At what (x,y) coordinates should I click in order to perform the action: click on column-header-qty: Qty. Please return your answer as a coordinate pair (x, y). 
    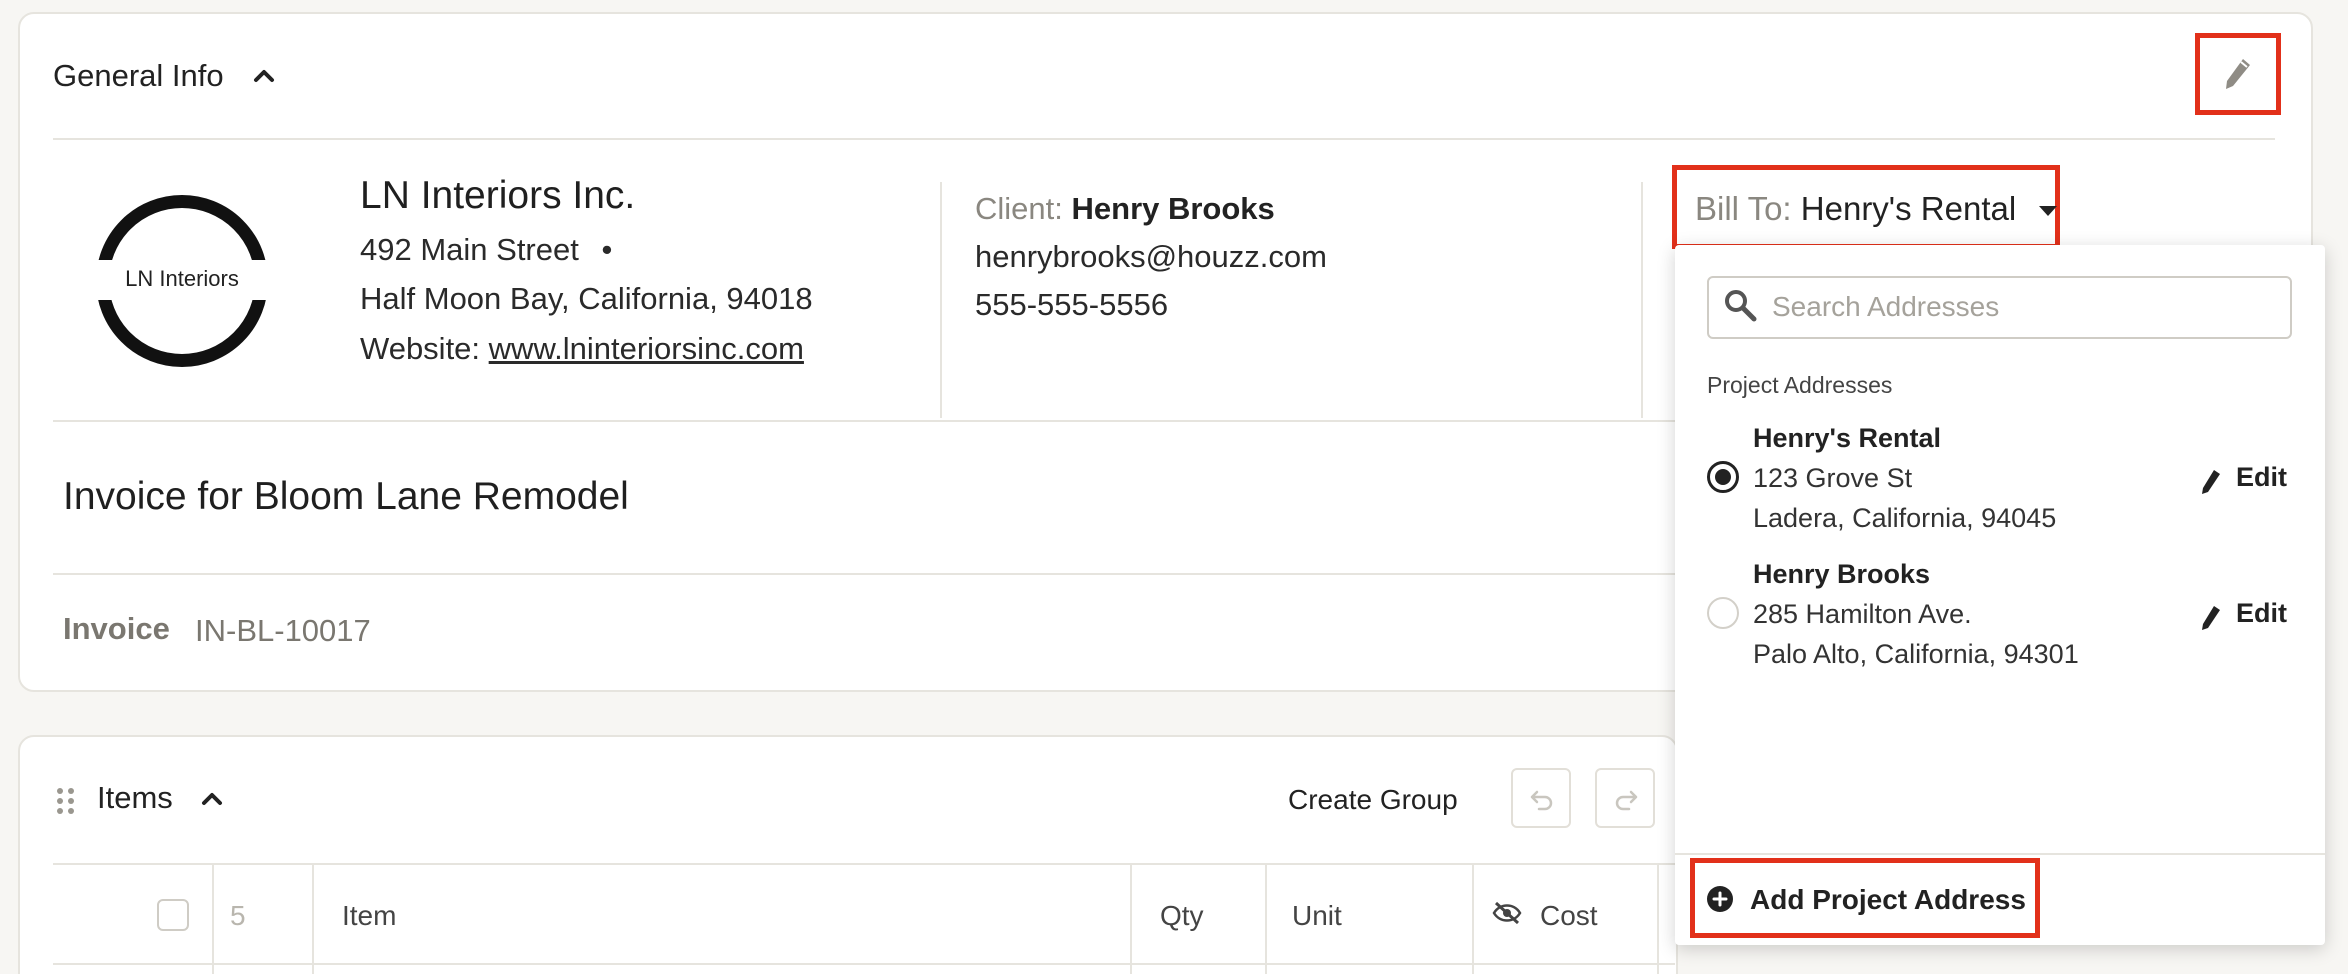
    Looking at the image, I should click on (1182, 916).